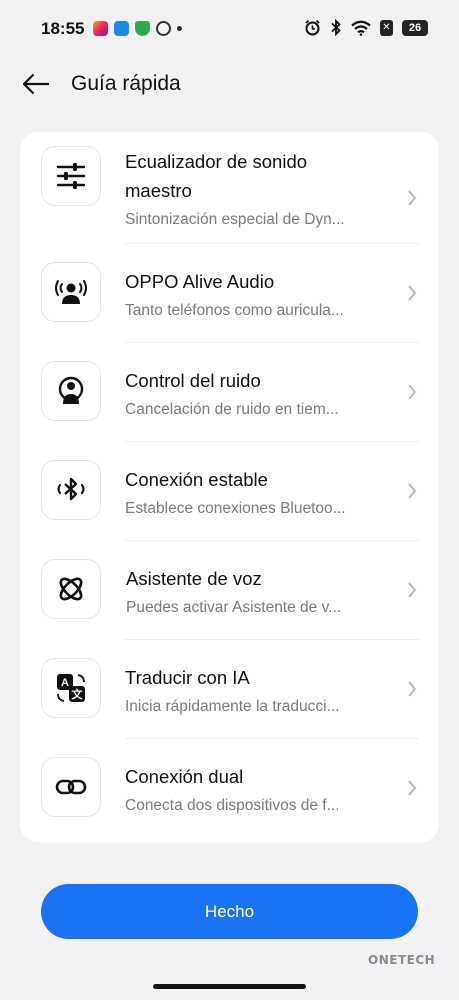 The height and width of the screenshot is (1000, 459). Describe the element at coordinates (194, 578) in the screenshot. I see `item-title: Asistente de voz` at that location.